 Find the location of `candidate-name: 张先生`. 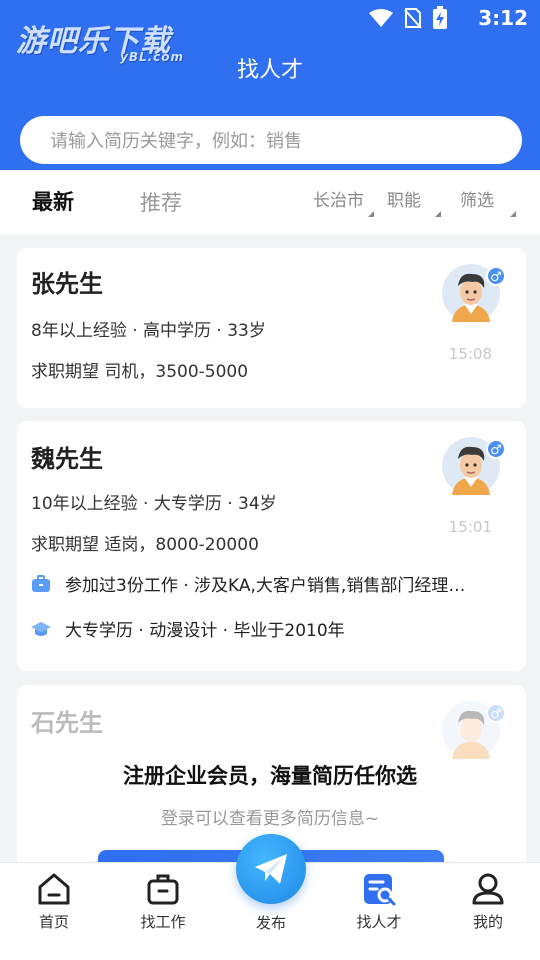

candidate-name: 张先生 is located at coordinates (67, 284).